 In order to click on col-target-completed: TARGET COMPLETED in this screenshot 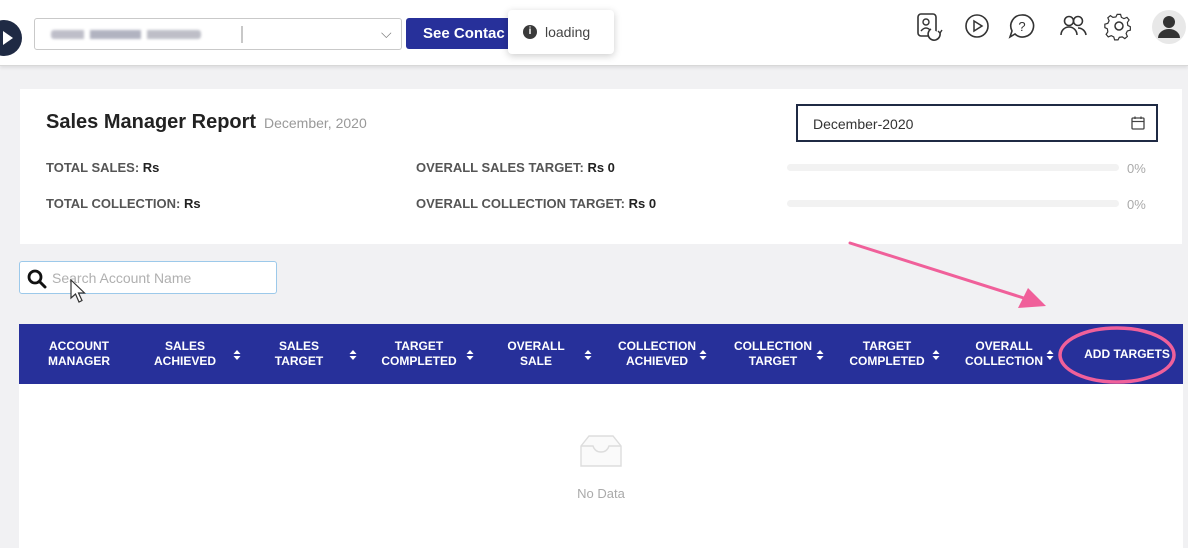, I will do `click(419, 354)`.